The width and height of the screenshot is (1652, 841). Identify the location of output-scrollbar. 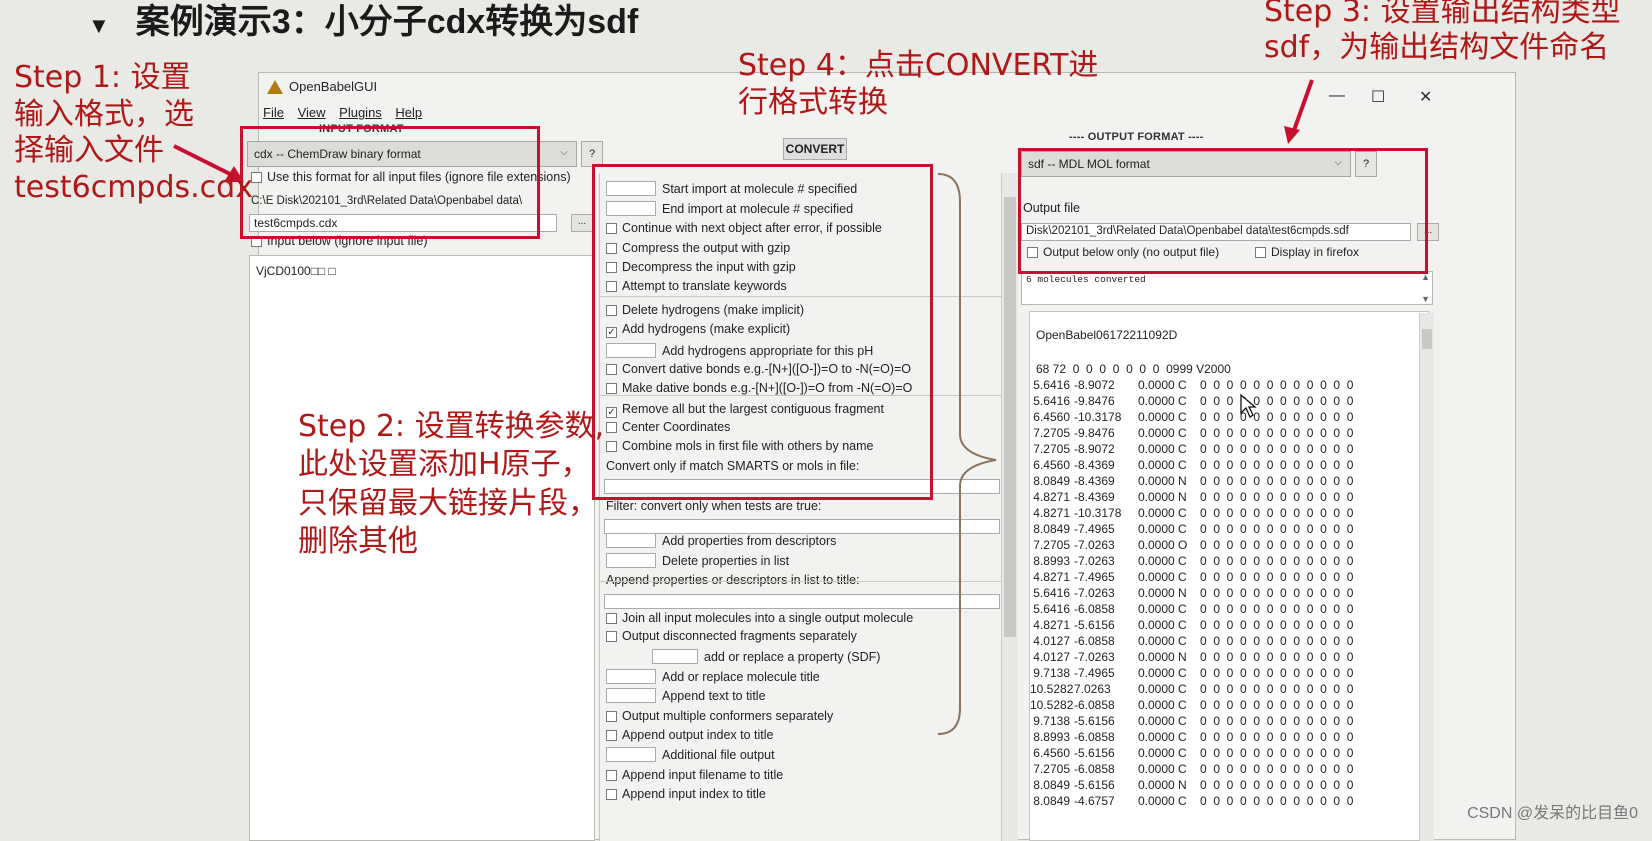
(1426, 577).